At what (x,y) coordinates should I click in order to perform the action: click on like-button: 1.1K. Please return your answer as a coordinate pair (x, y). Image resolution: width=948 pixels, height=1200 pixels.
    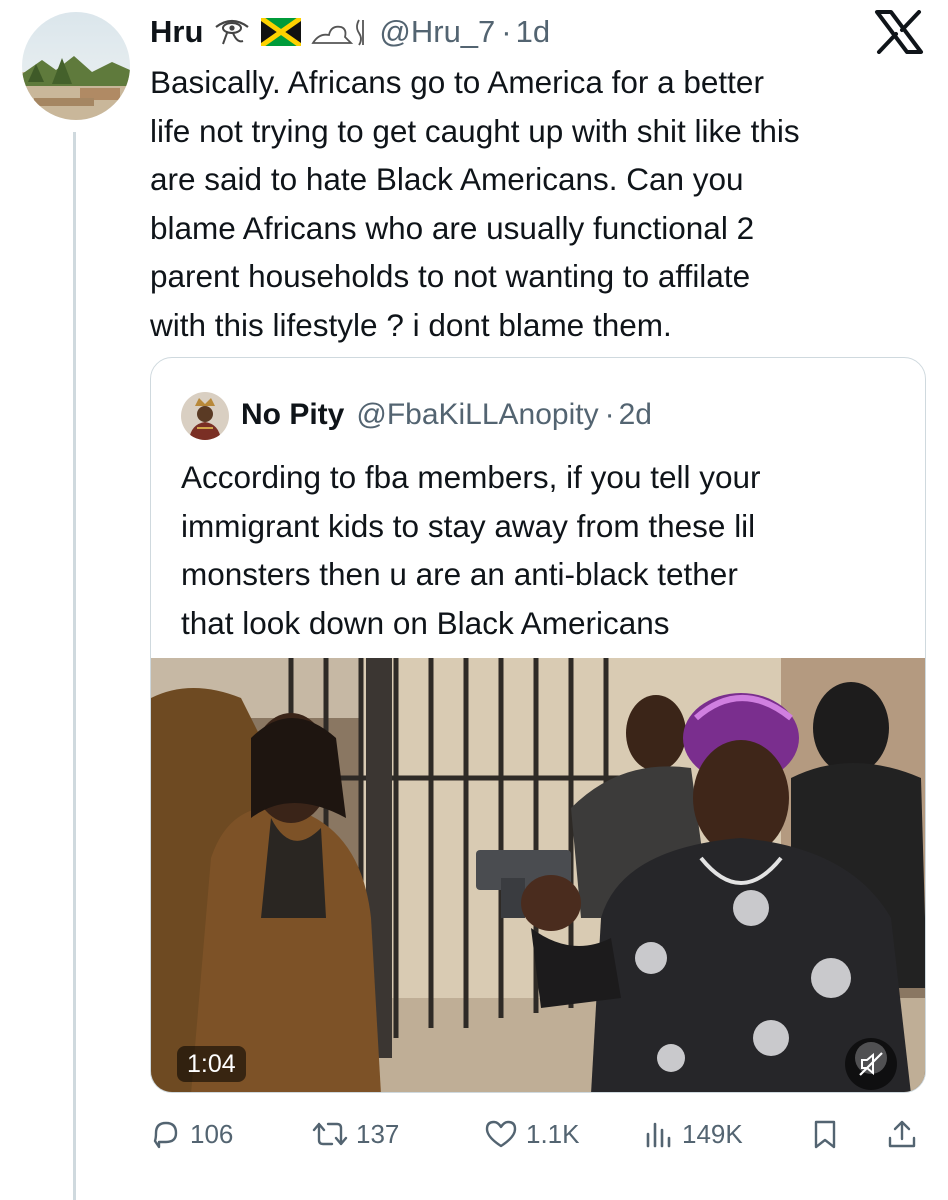
    Looking at the image, I should click on (532, 1134).